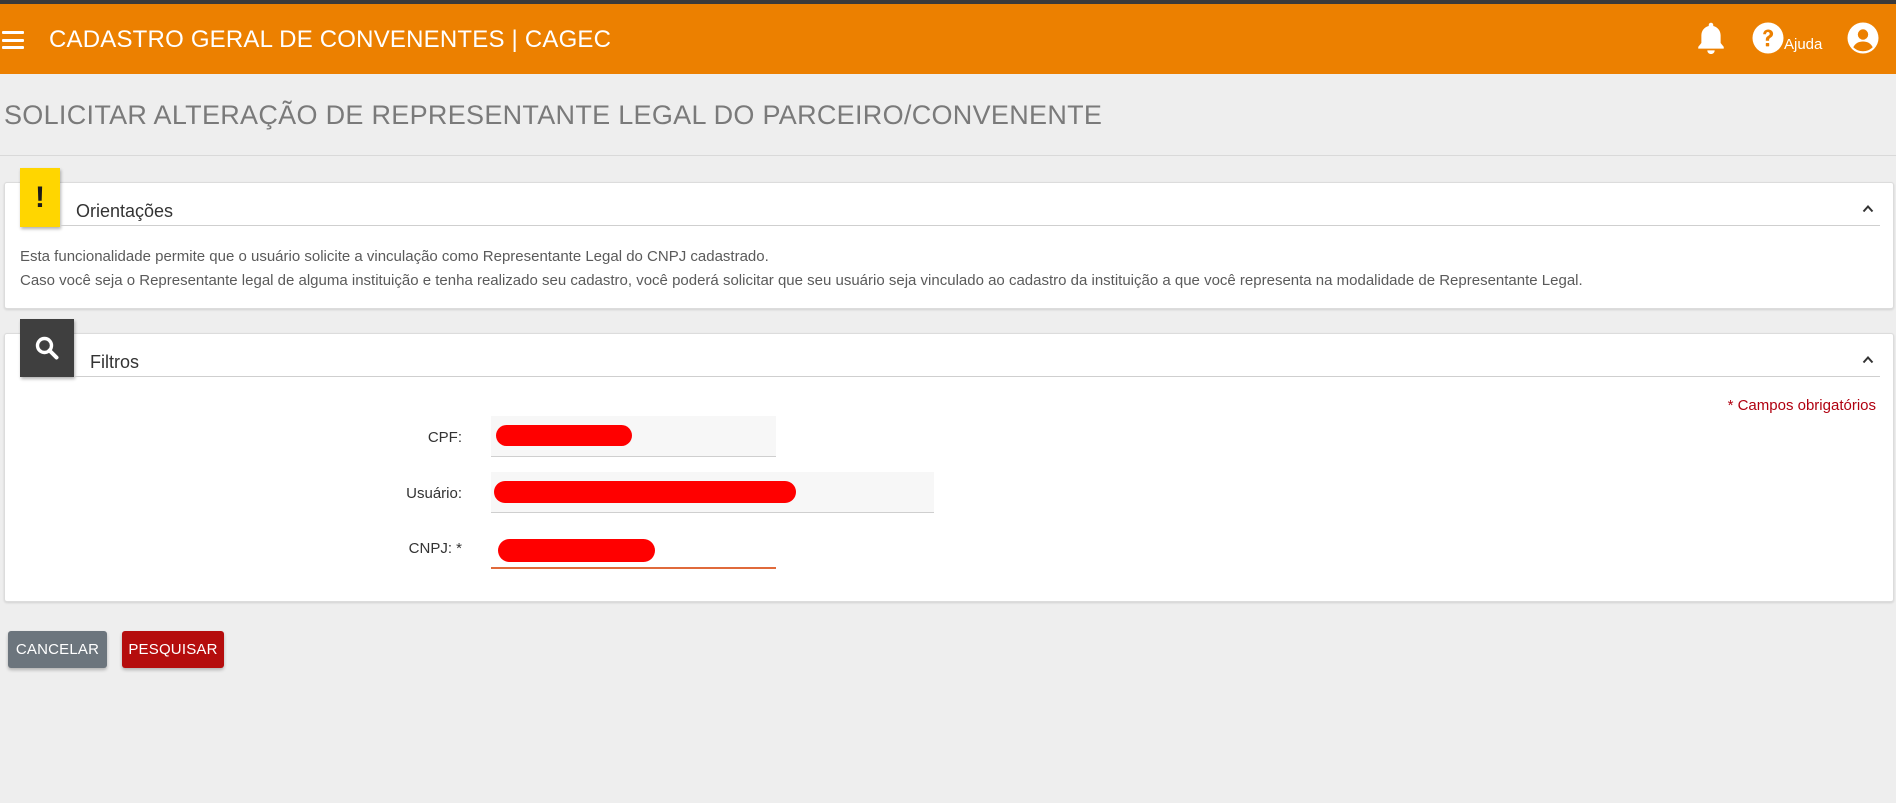  I want to click on exclamation-icon: !, so click(40, 197).